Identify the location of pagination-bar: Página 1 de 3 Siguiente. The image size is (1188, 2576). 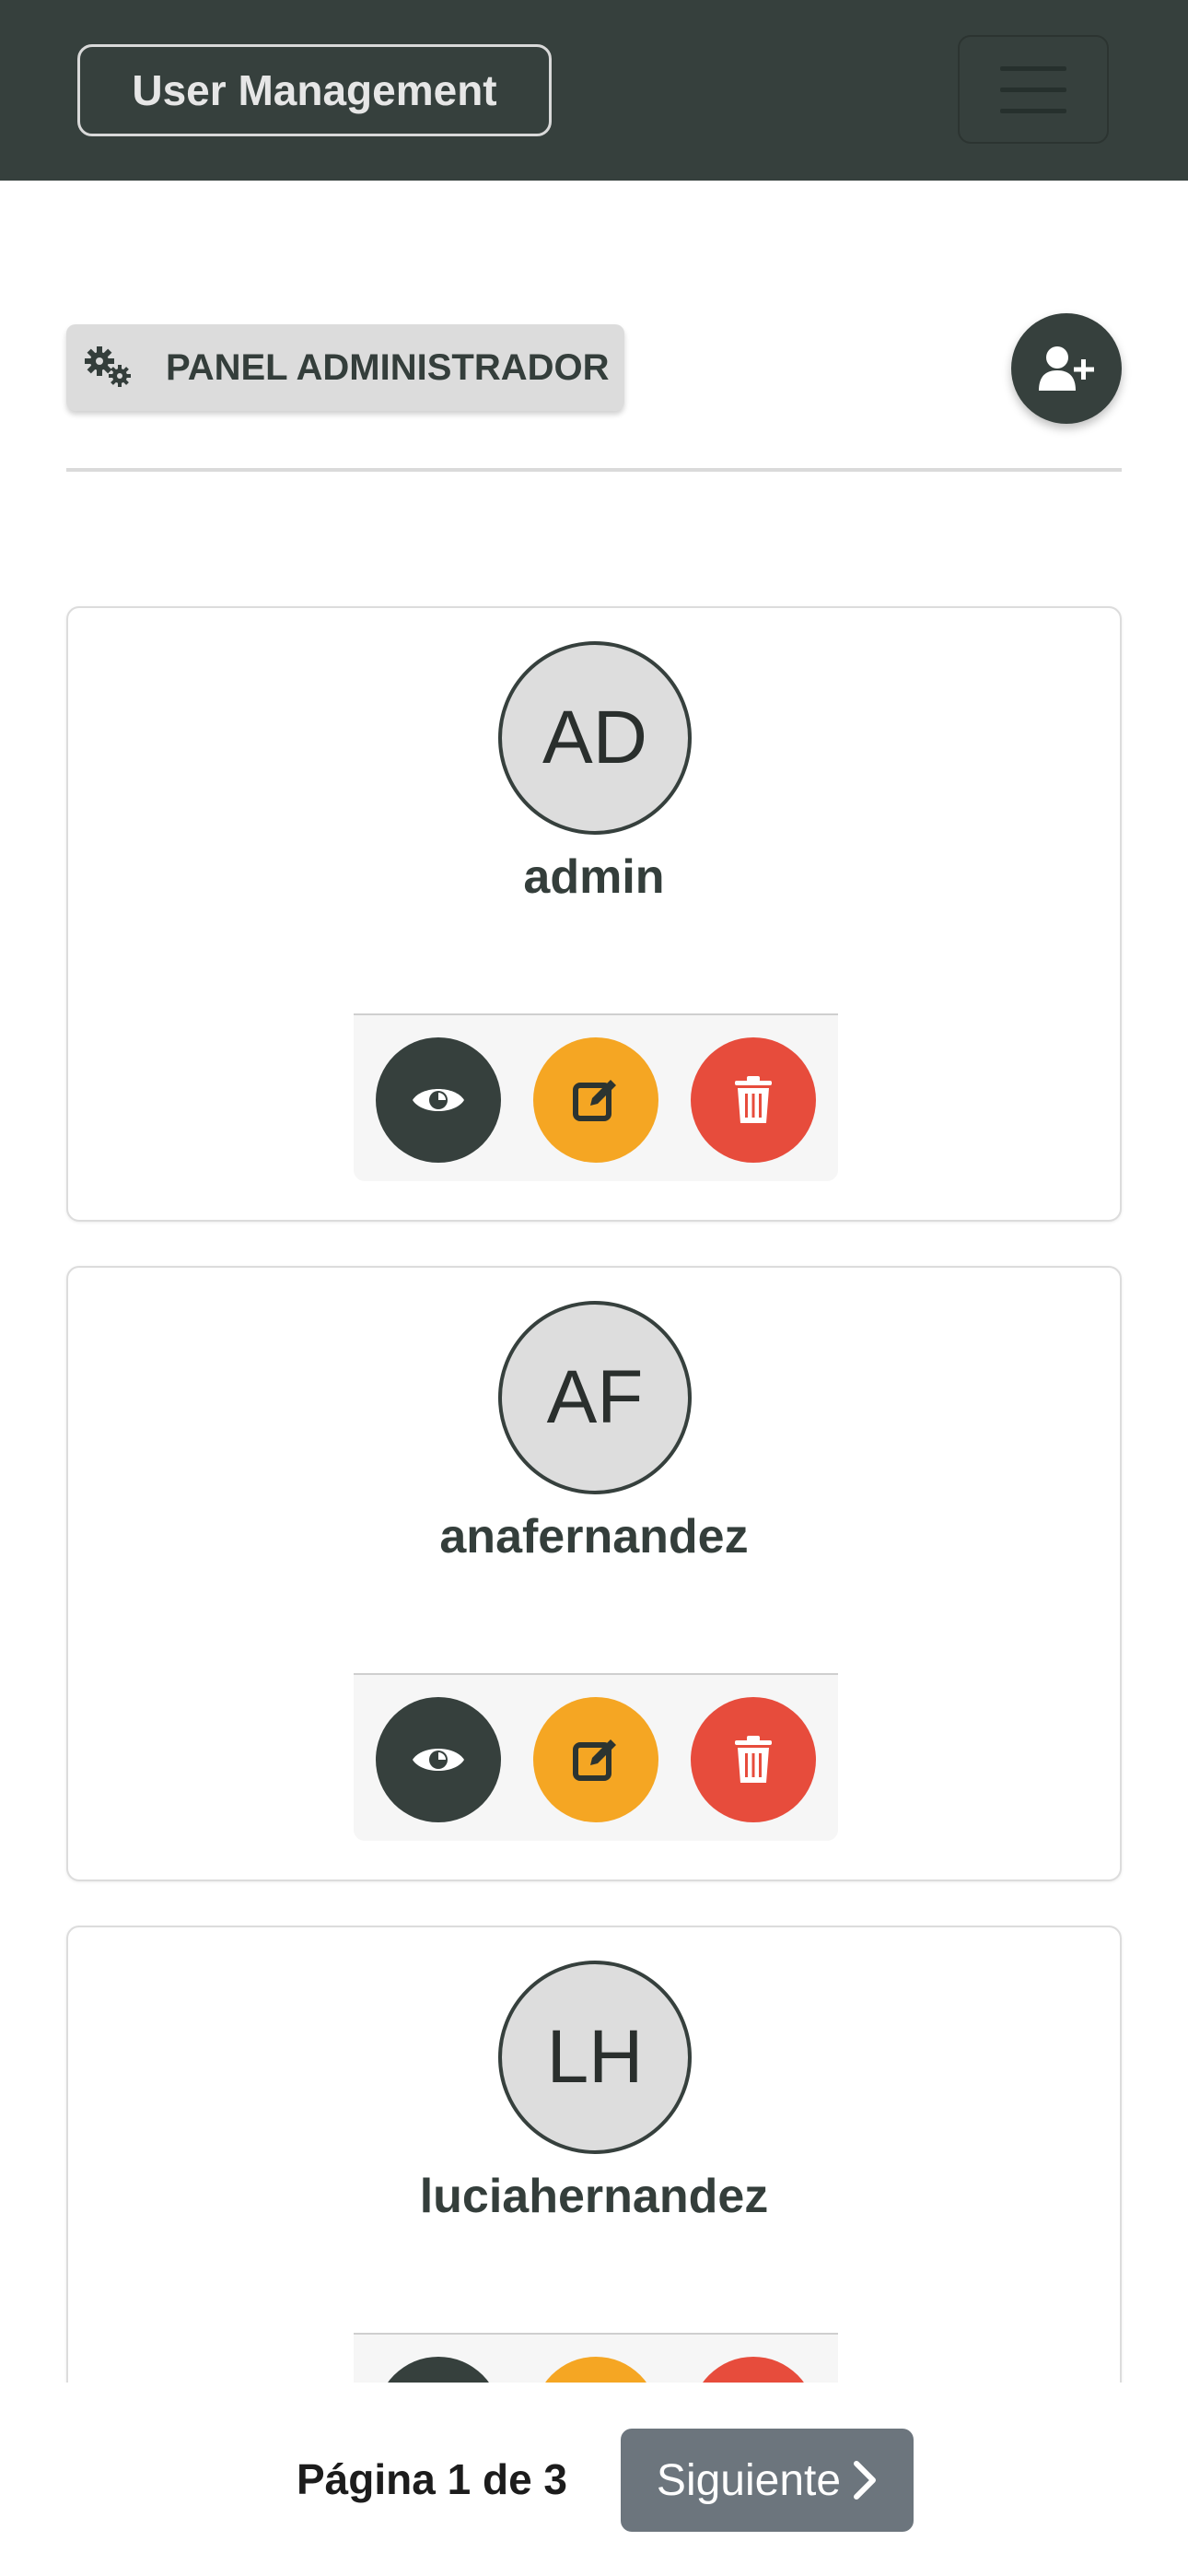
(594, 2479).